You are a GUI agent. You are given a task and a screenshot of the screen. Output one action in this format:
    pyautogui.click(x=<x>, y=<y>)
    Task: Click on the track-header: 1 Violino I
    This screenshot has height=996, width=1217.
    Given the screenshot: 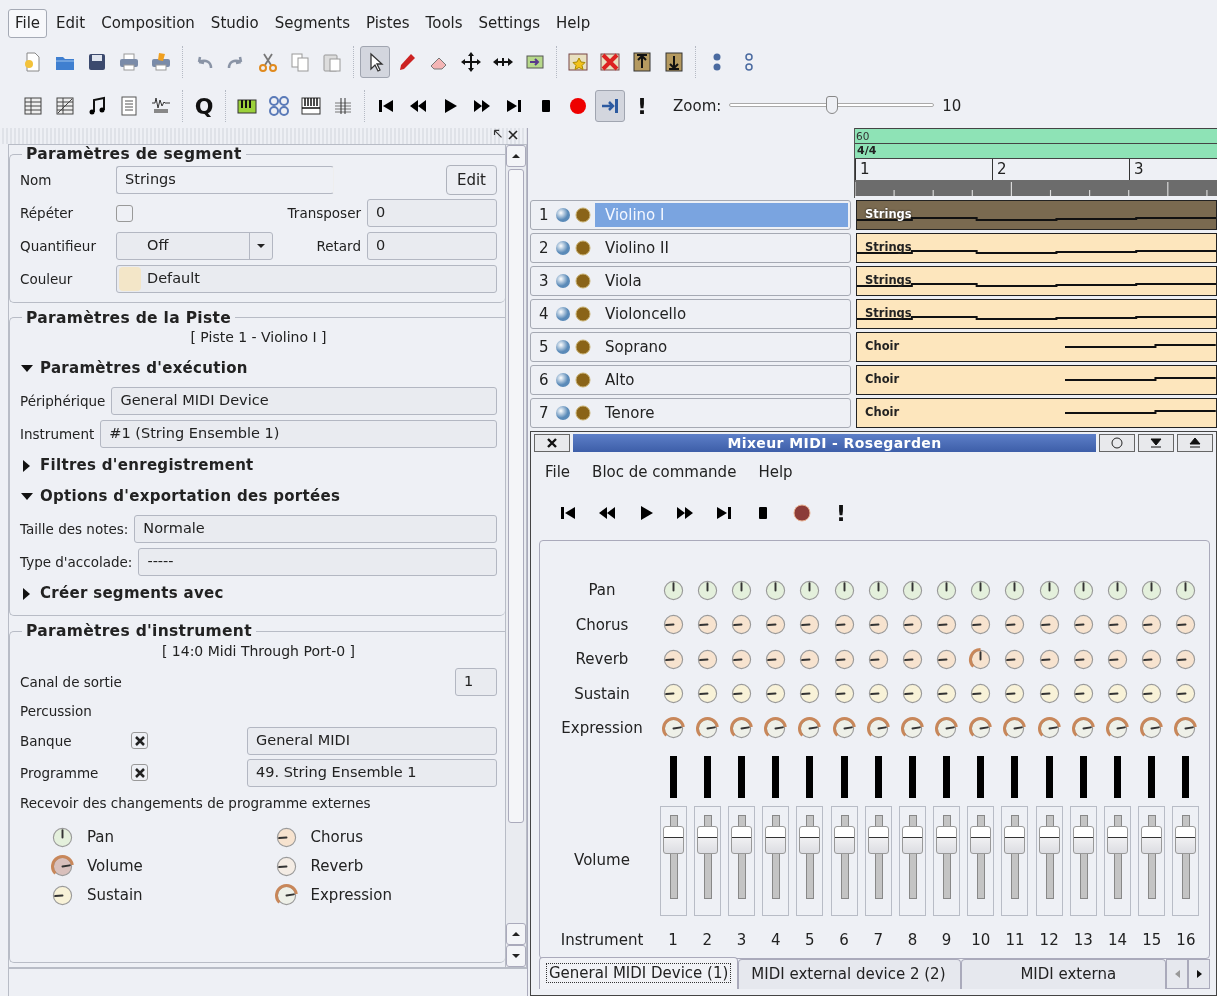 What is the action you would take?
    pyautogui.click(x=690, y=215)
    